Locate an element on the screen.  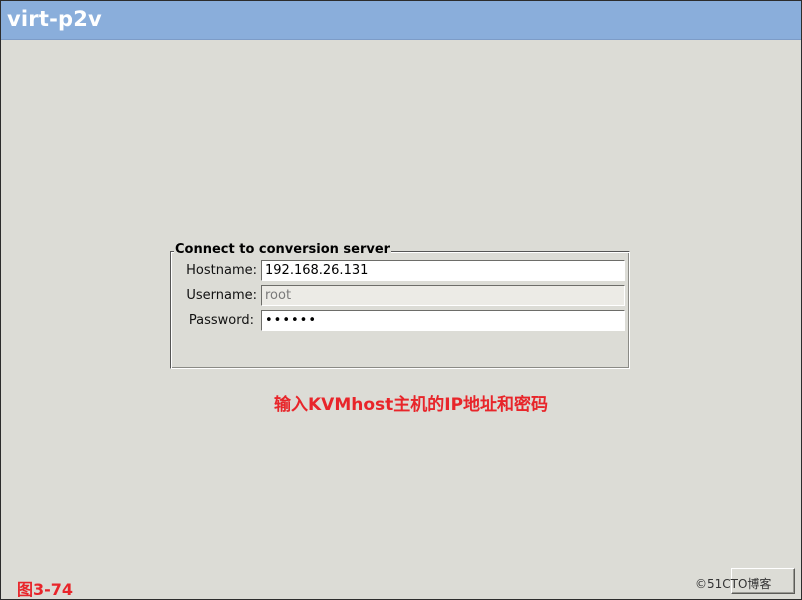
password-field: •••••• is located at coordinates (443, 320).